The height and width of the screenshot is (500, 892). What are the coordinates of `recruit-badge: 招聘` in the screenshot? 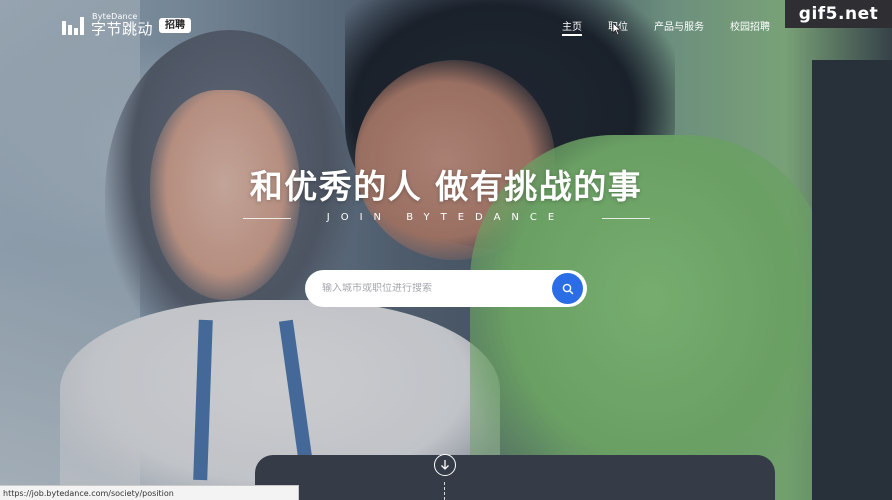 It's located at (175, 25).